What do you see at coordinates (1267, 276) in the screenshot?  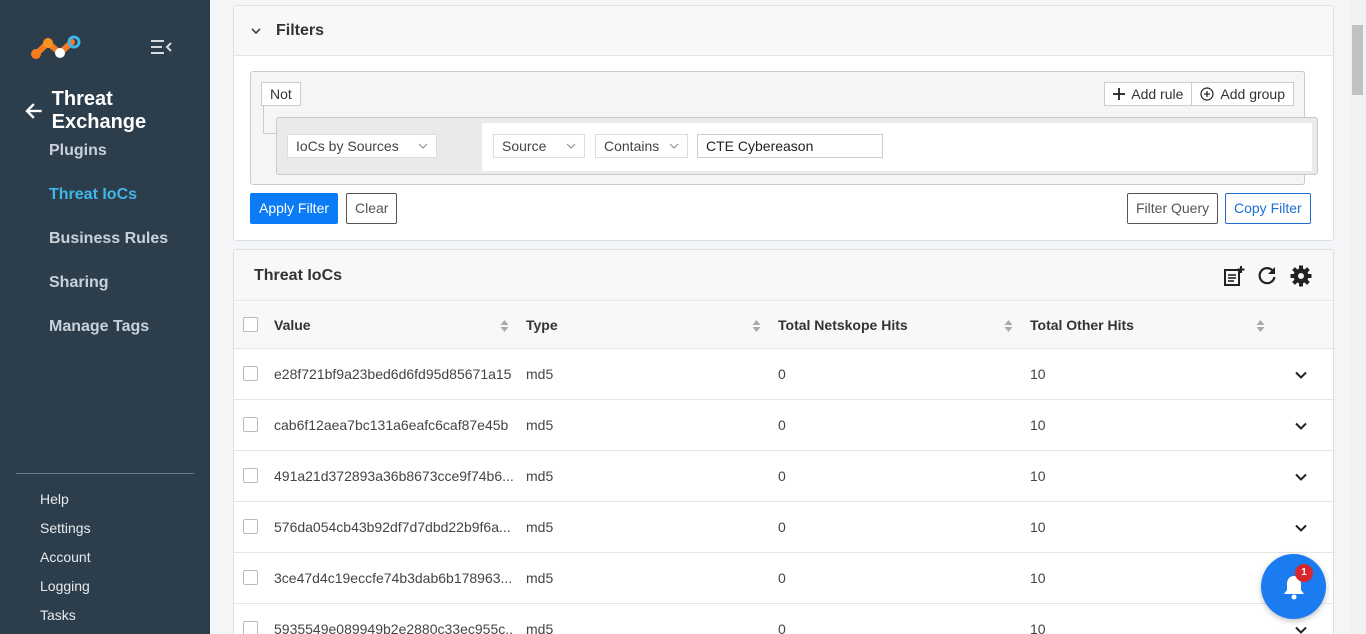 I see `refresh-icon` at bounding box center [1267, 276].